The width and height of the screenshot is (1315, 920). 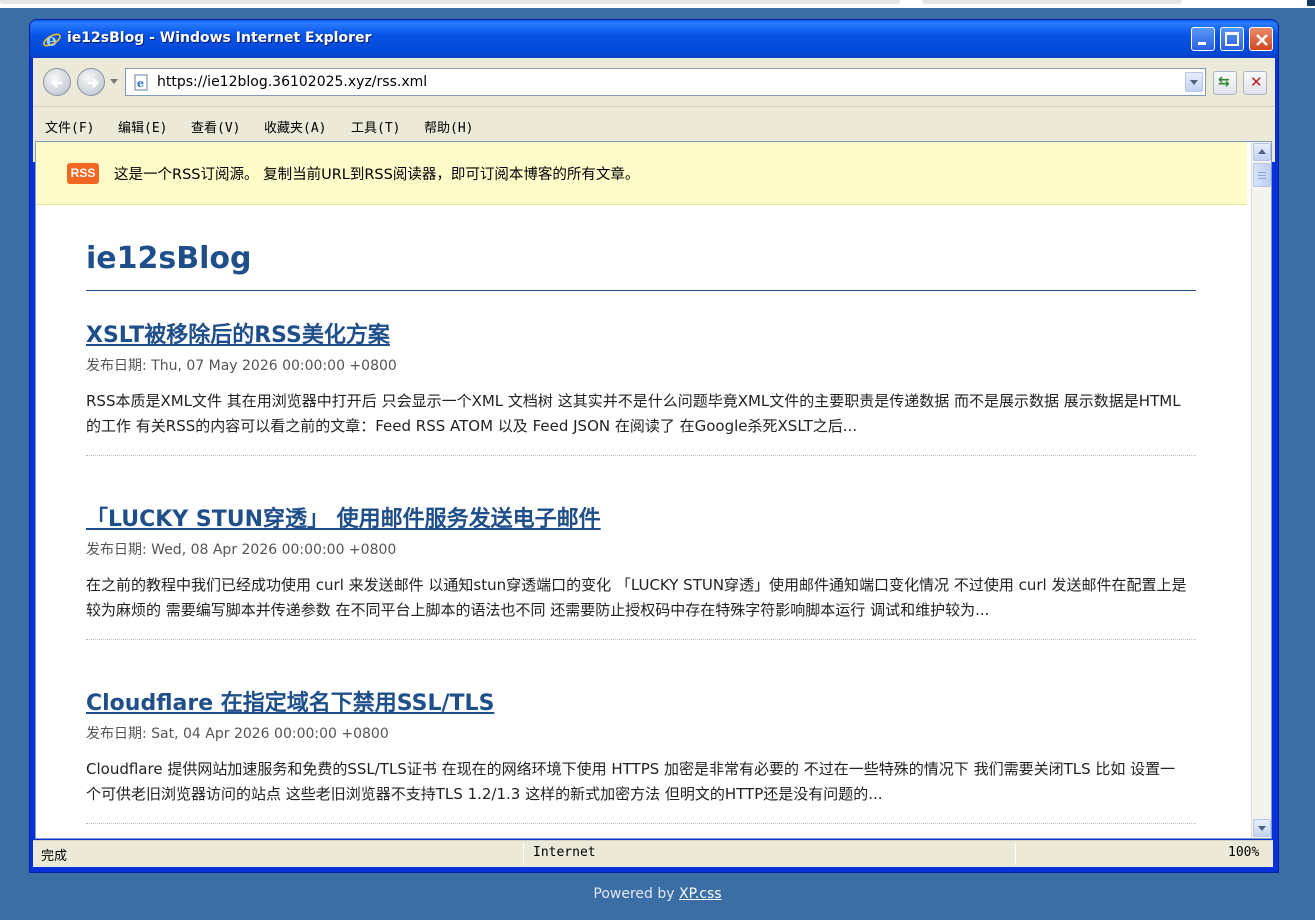 What do you see at coordinates (636, 894) in the screenshot?
I see `footer-prefix: Powered by` at bounding box center [636, 894].